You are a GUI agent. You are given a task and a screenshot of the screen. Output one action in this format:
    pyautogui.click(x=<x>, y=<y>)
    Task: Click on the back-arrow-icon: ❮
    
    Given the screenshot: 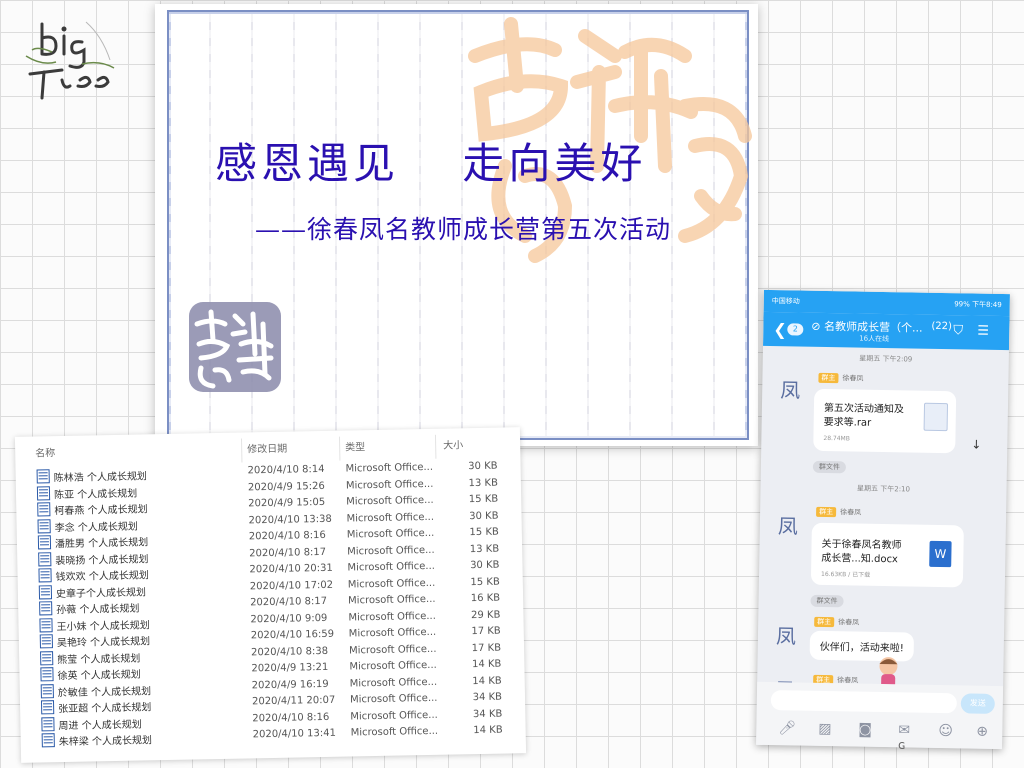 What is the action you would take?
    pyautogui.click(x=780, y=329)
    